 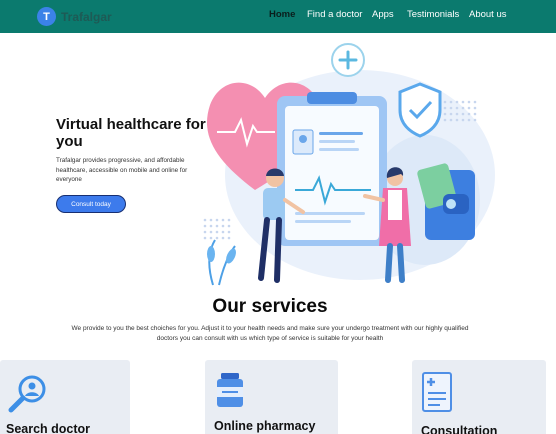 What do you see at coordinates (479, 397) in the screenshot?
I see `service-card-consultation: Consultation` at bounding box center [479, 397].